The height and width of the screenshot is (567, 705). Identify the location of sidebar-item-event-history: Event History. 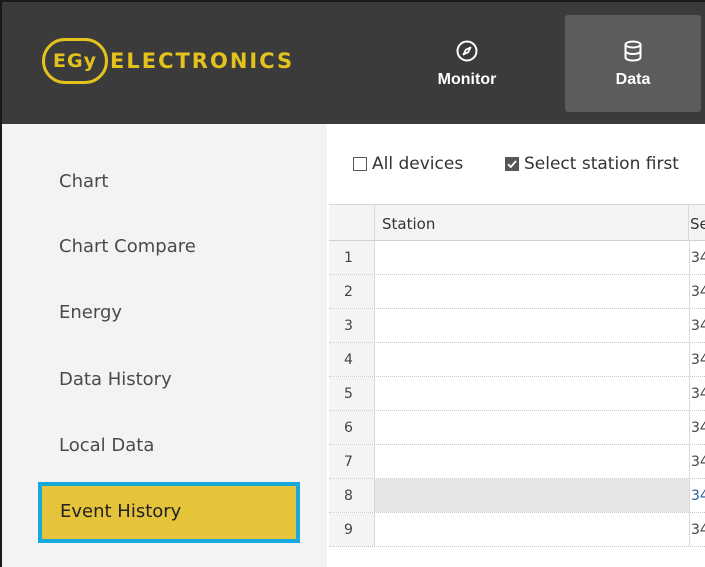
(169, 512).